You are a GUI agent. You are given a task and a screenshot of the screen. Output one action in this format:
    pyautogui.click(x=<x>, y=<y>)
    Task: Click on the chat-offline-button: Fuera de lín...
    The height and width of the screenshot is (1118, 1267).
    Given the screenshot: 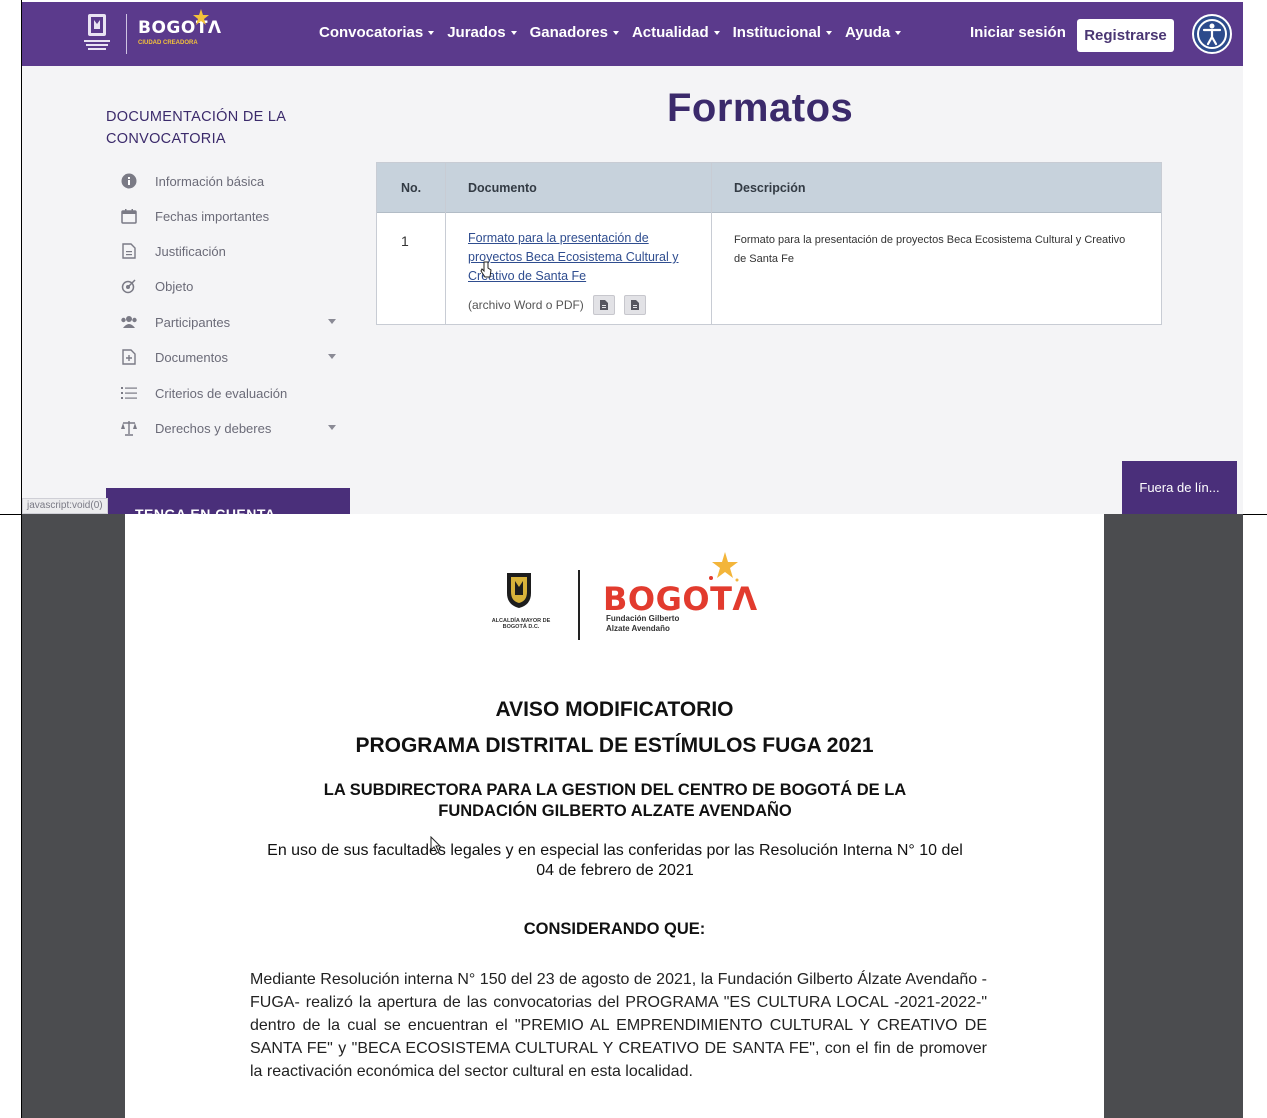 What is the action you would take?
    pyautogui.click(x=1179, y=487)
    